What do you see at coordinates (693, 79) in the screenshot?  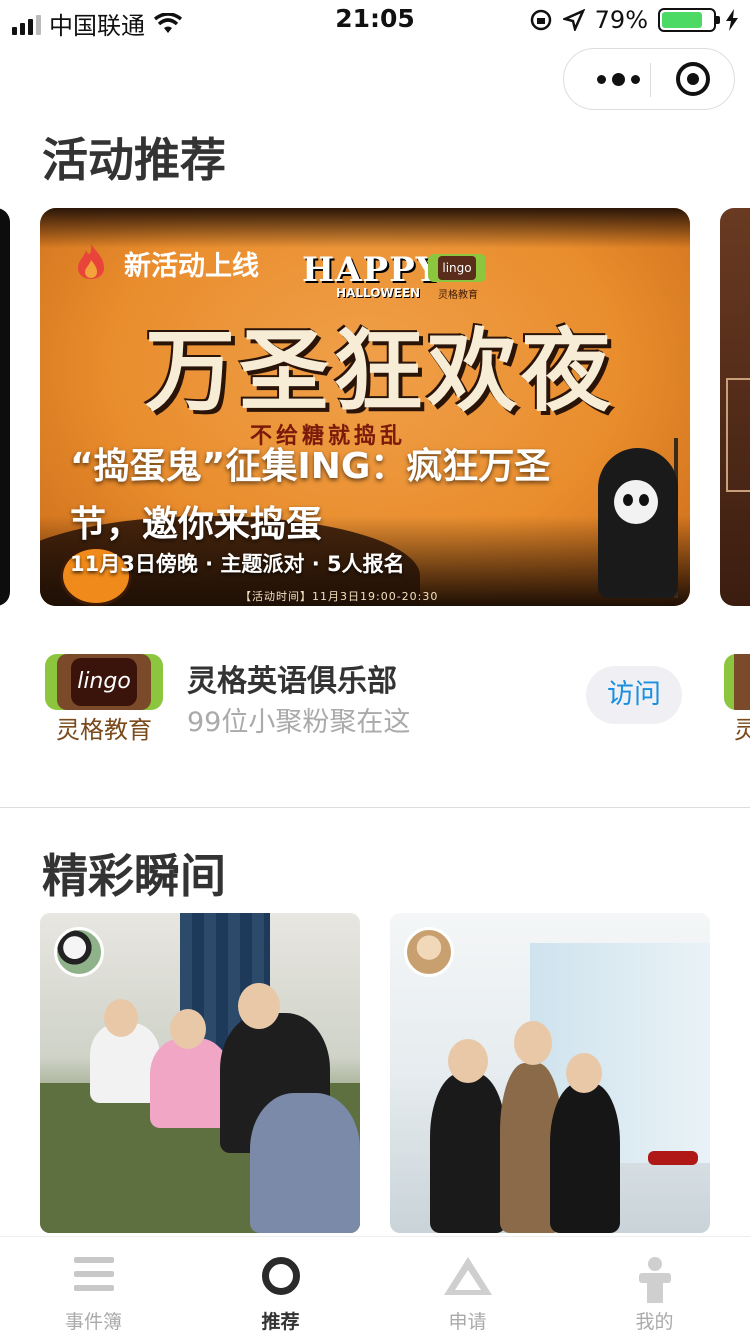 I see `close-target-icon` at bounding box center [693, 79].